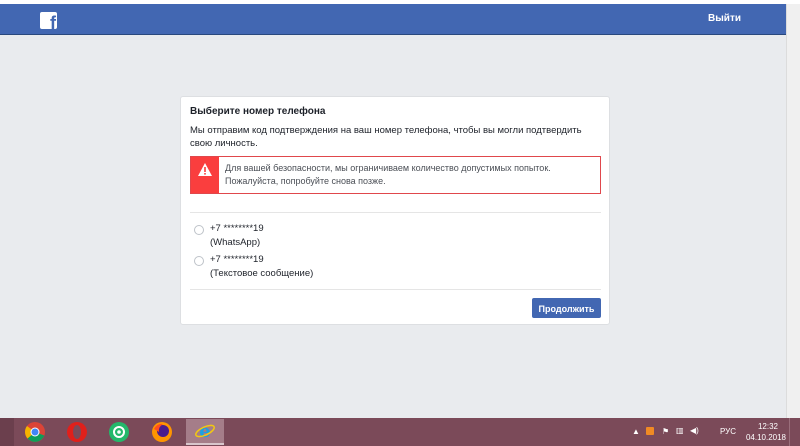 This screenshot has width=800, height=446. I want to click on opera-icon, so click(77, 432).